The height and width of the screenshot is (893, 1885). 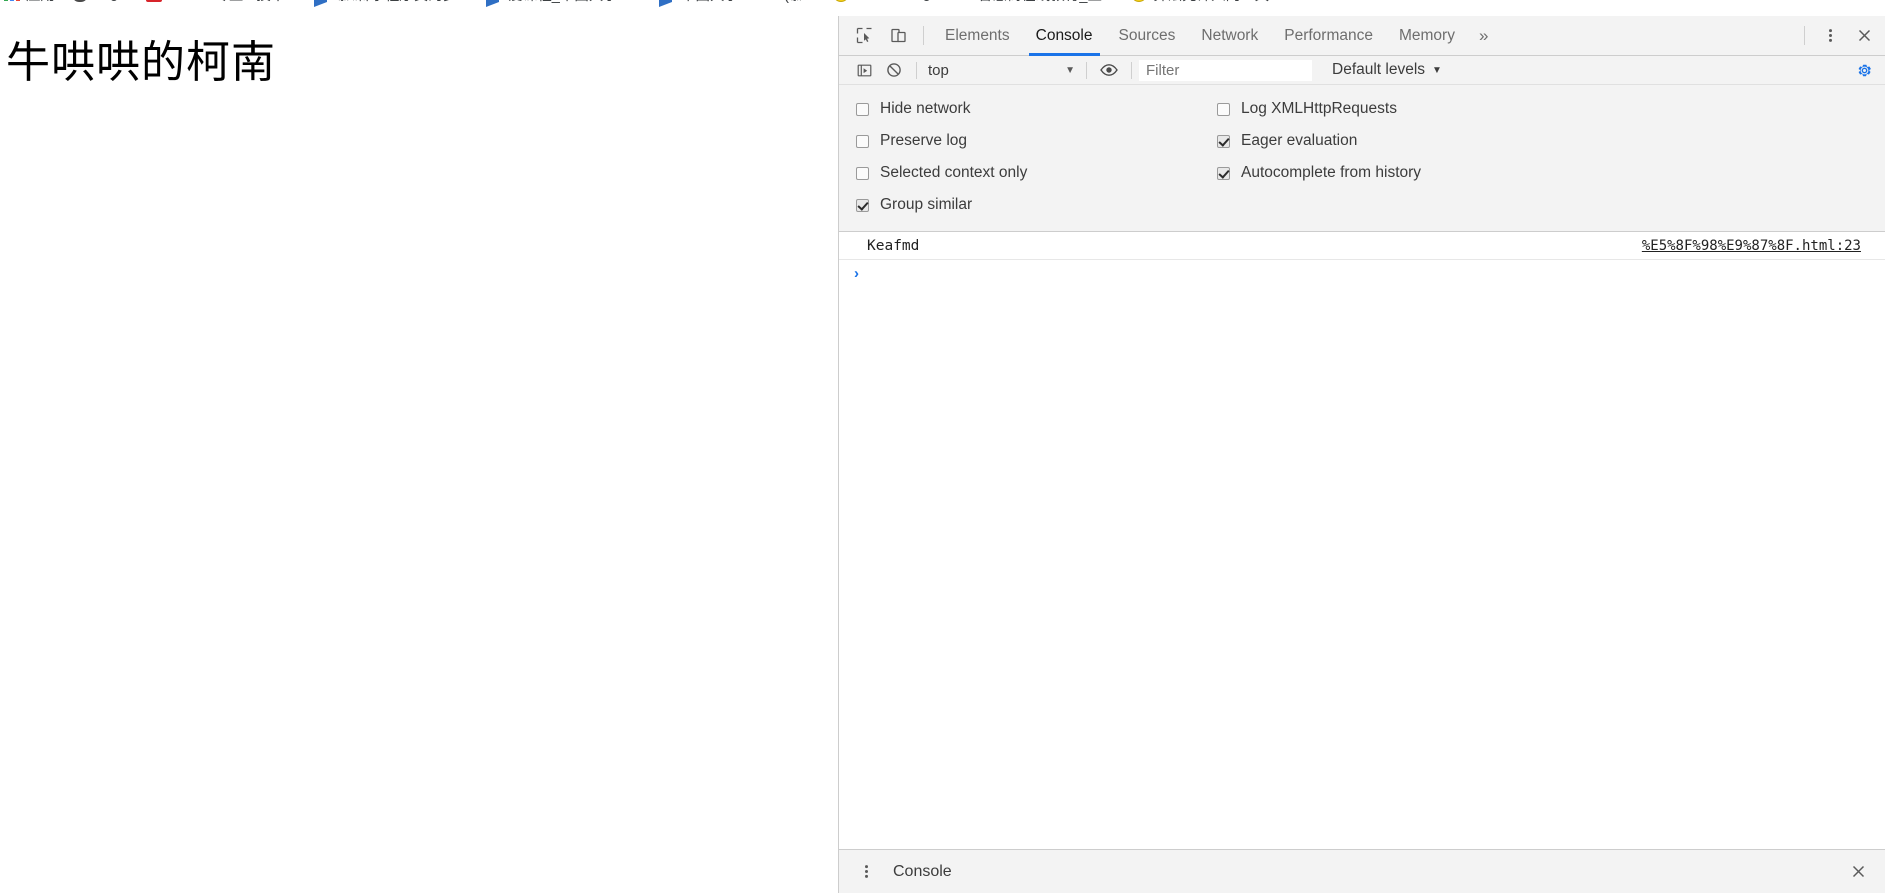 I want to click on setting-autocomplete-from-history: Autocomplete from history, so click(x=1316, y=173).